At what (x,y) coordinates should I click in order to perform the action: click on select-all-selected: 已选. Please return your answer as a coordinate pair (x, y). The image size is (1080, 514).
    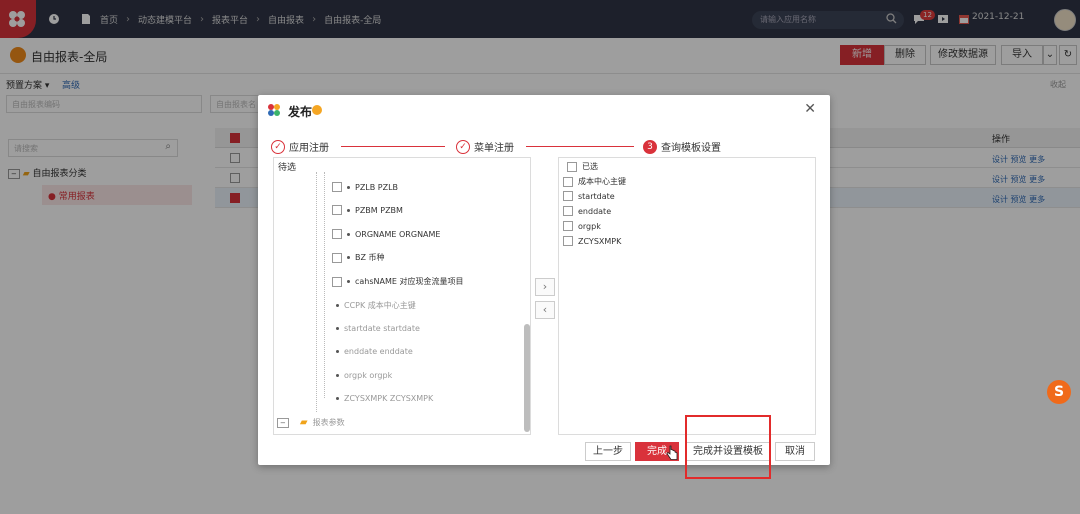
    Looking at the image, I should click on (582, 166).